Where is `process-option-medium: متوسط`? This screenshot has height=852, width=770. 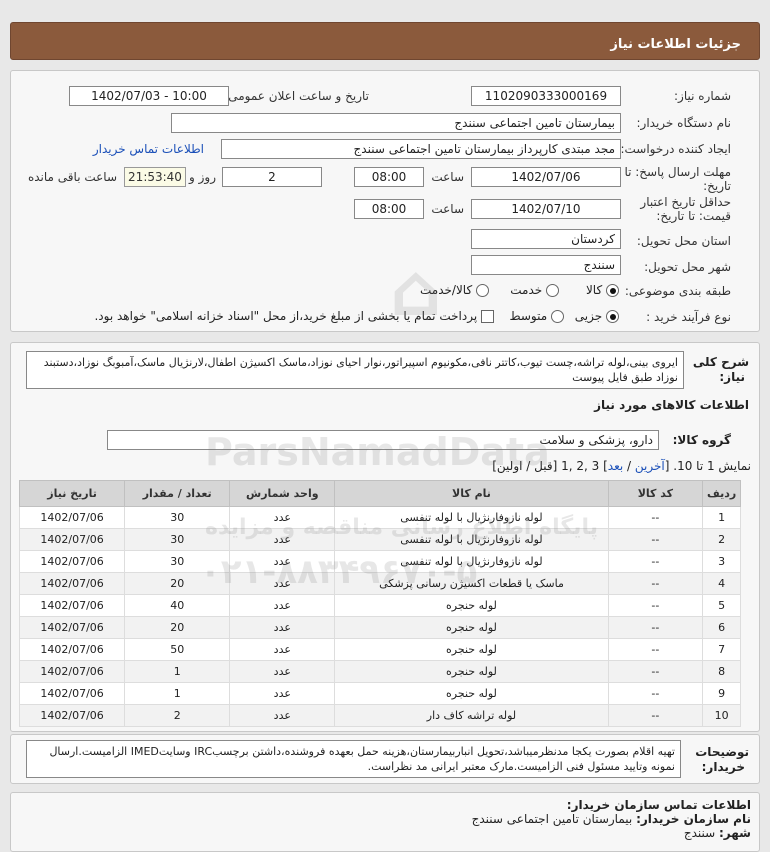
process-option-medium: متوسط is located at coordinates (536, 316).